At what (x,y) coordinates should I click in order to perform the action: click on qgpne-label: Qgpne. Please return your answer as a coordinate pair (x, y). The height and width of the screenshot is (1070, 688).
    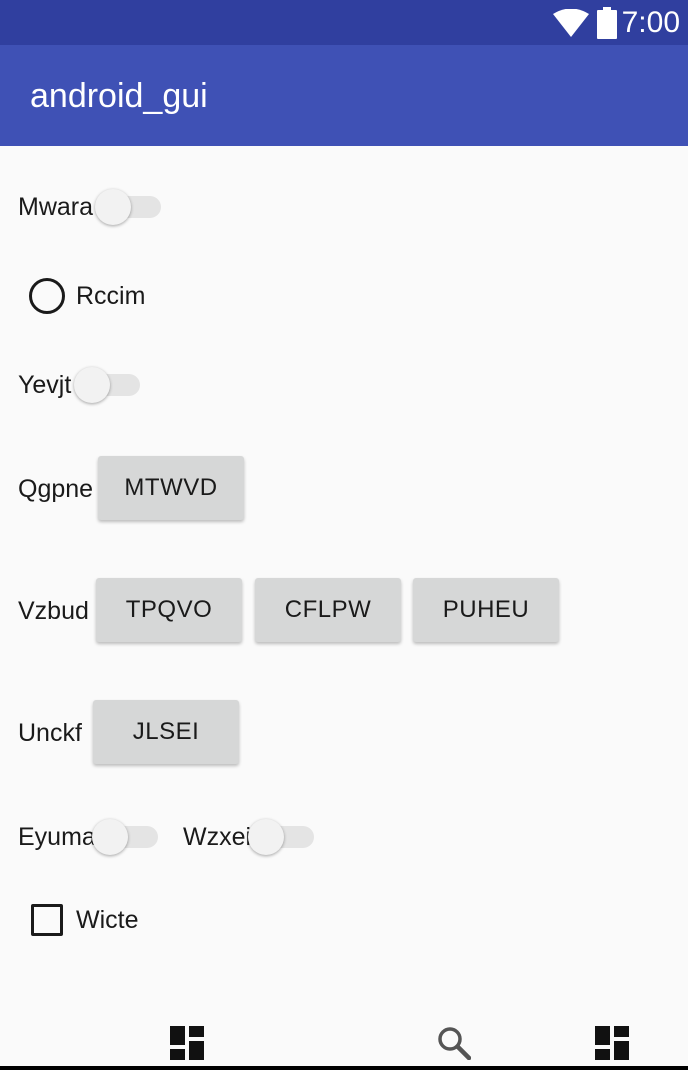
    Looking at the image, I should click on (56, 489).